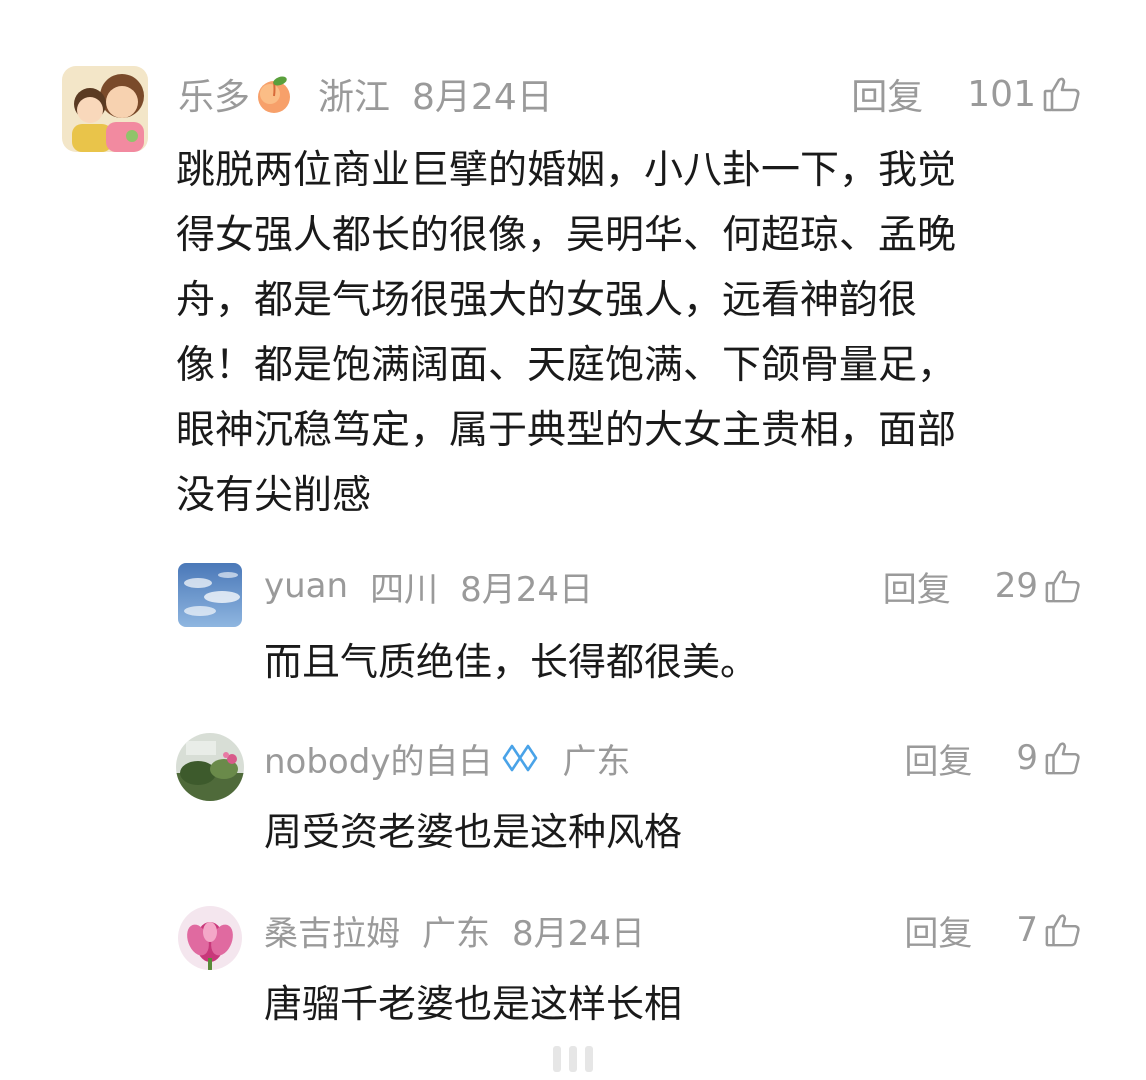 The width and height of the screenshot is (1146, 1080). Describe the element at coordinates (306, 586) in the screenshot. I see `author-name: yuan` at that location.